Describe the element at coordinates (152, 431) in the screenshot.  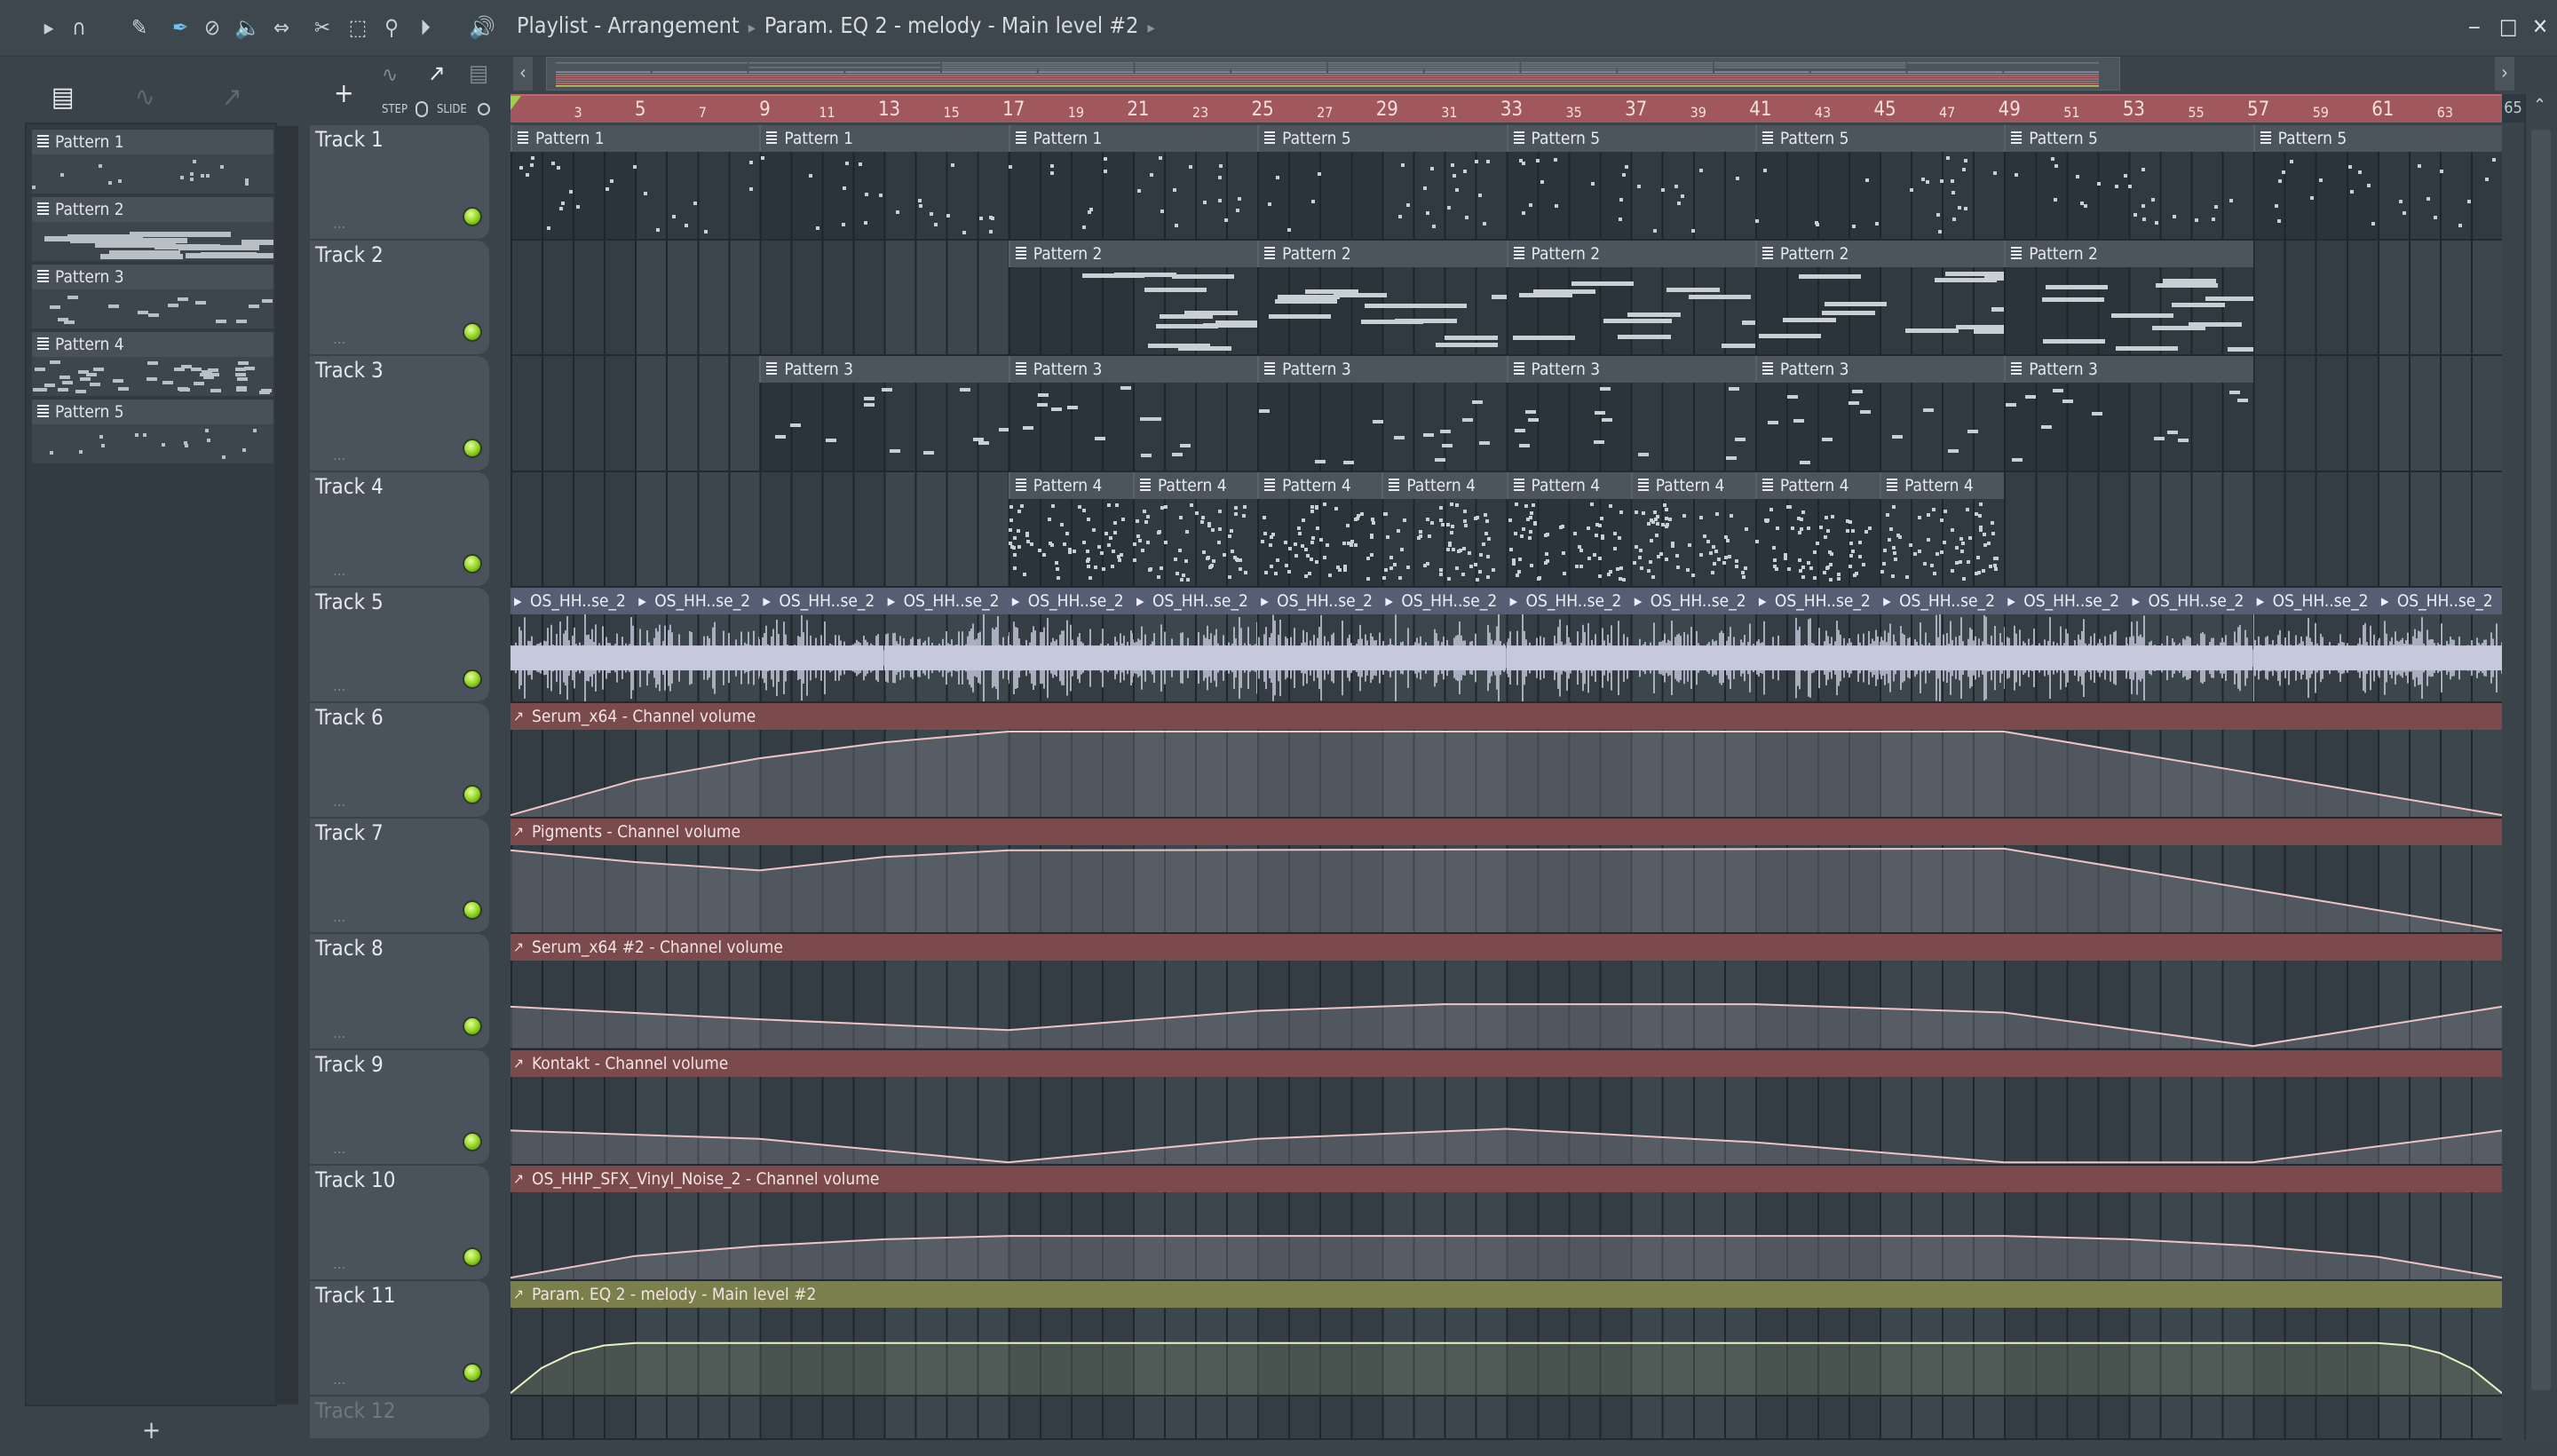
I see `pattern-list-item: Pattern 5` at that location.